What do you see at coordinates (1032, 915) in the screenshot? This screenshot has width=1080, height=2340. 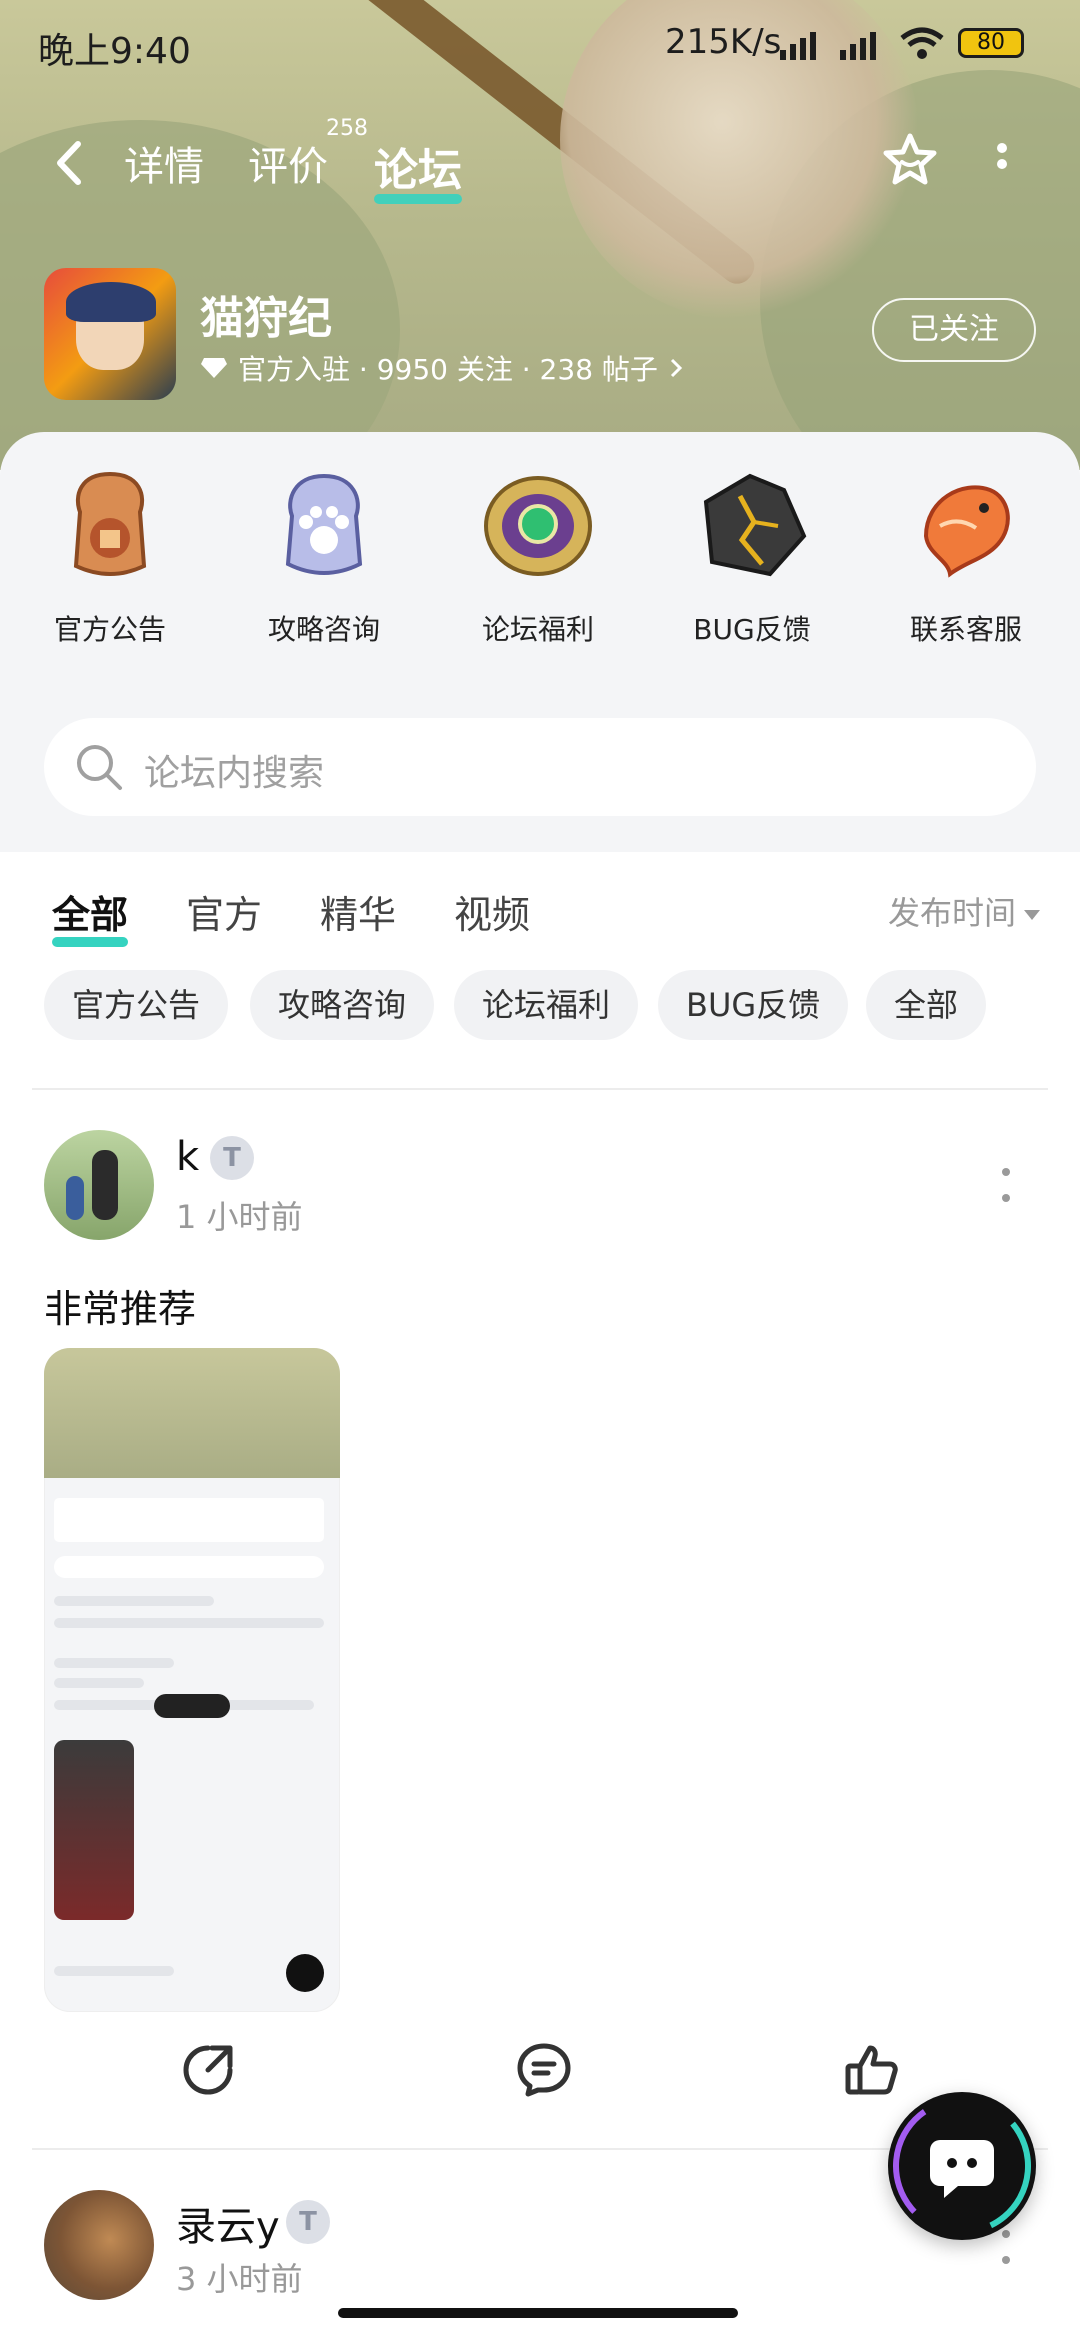 I see `caret-down-icon` at bounding box center [1032, 915].